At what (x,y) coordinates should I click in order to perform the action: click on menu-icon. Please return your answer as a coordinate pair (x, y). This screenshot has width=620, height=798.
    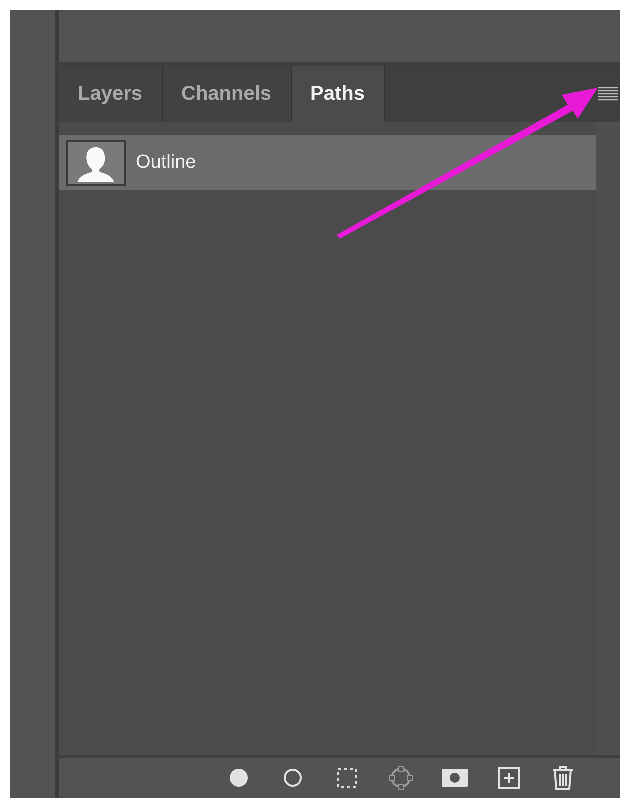
    Looking at the image, I should click on (608, 94).